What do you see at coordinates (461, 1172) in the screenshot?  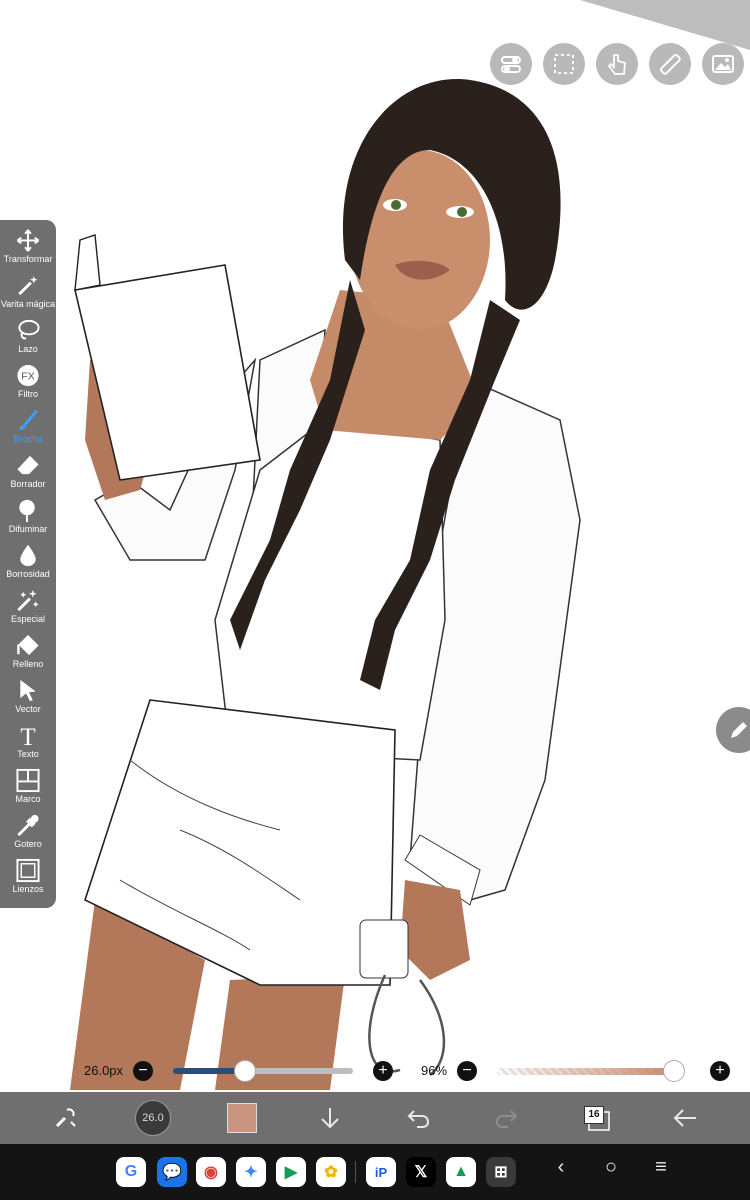 I see `app-drive: ▲` at bounding box center [461, 1172].